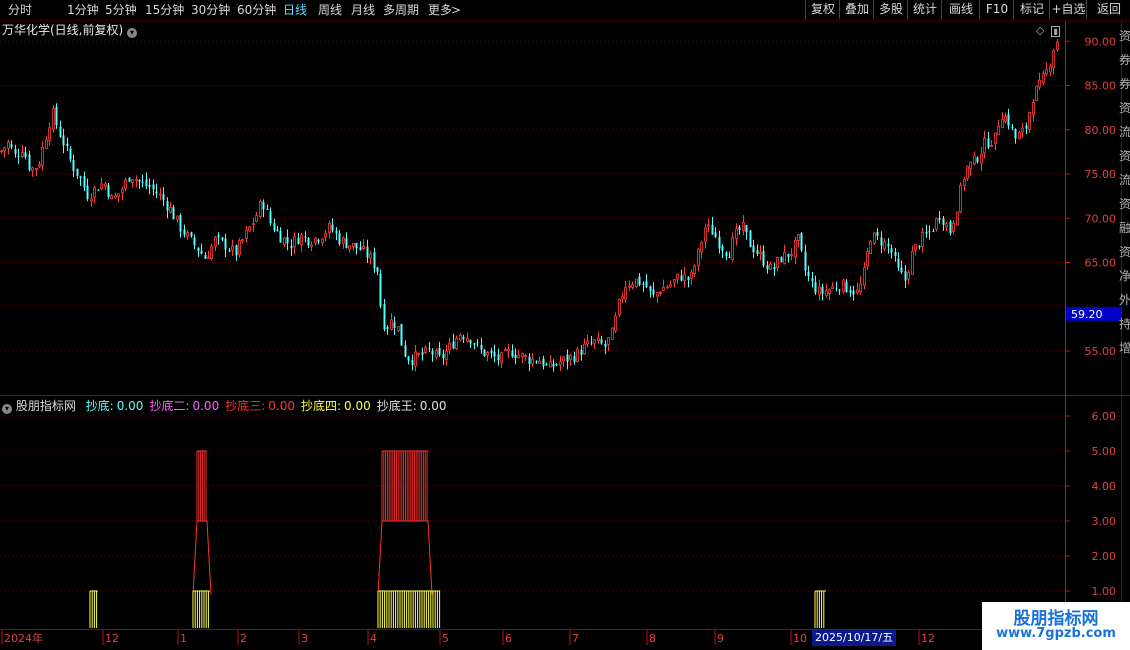  Describe the element at coordinates (440, 10) in the screenshot. I see `period-tab-10: 更多` at that location.